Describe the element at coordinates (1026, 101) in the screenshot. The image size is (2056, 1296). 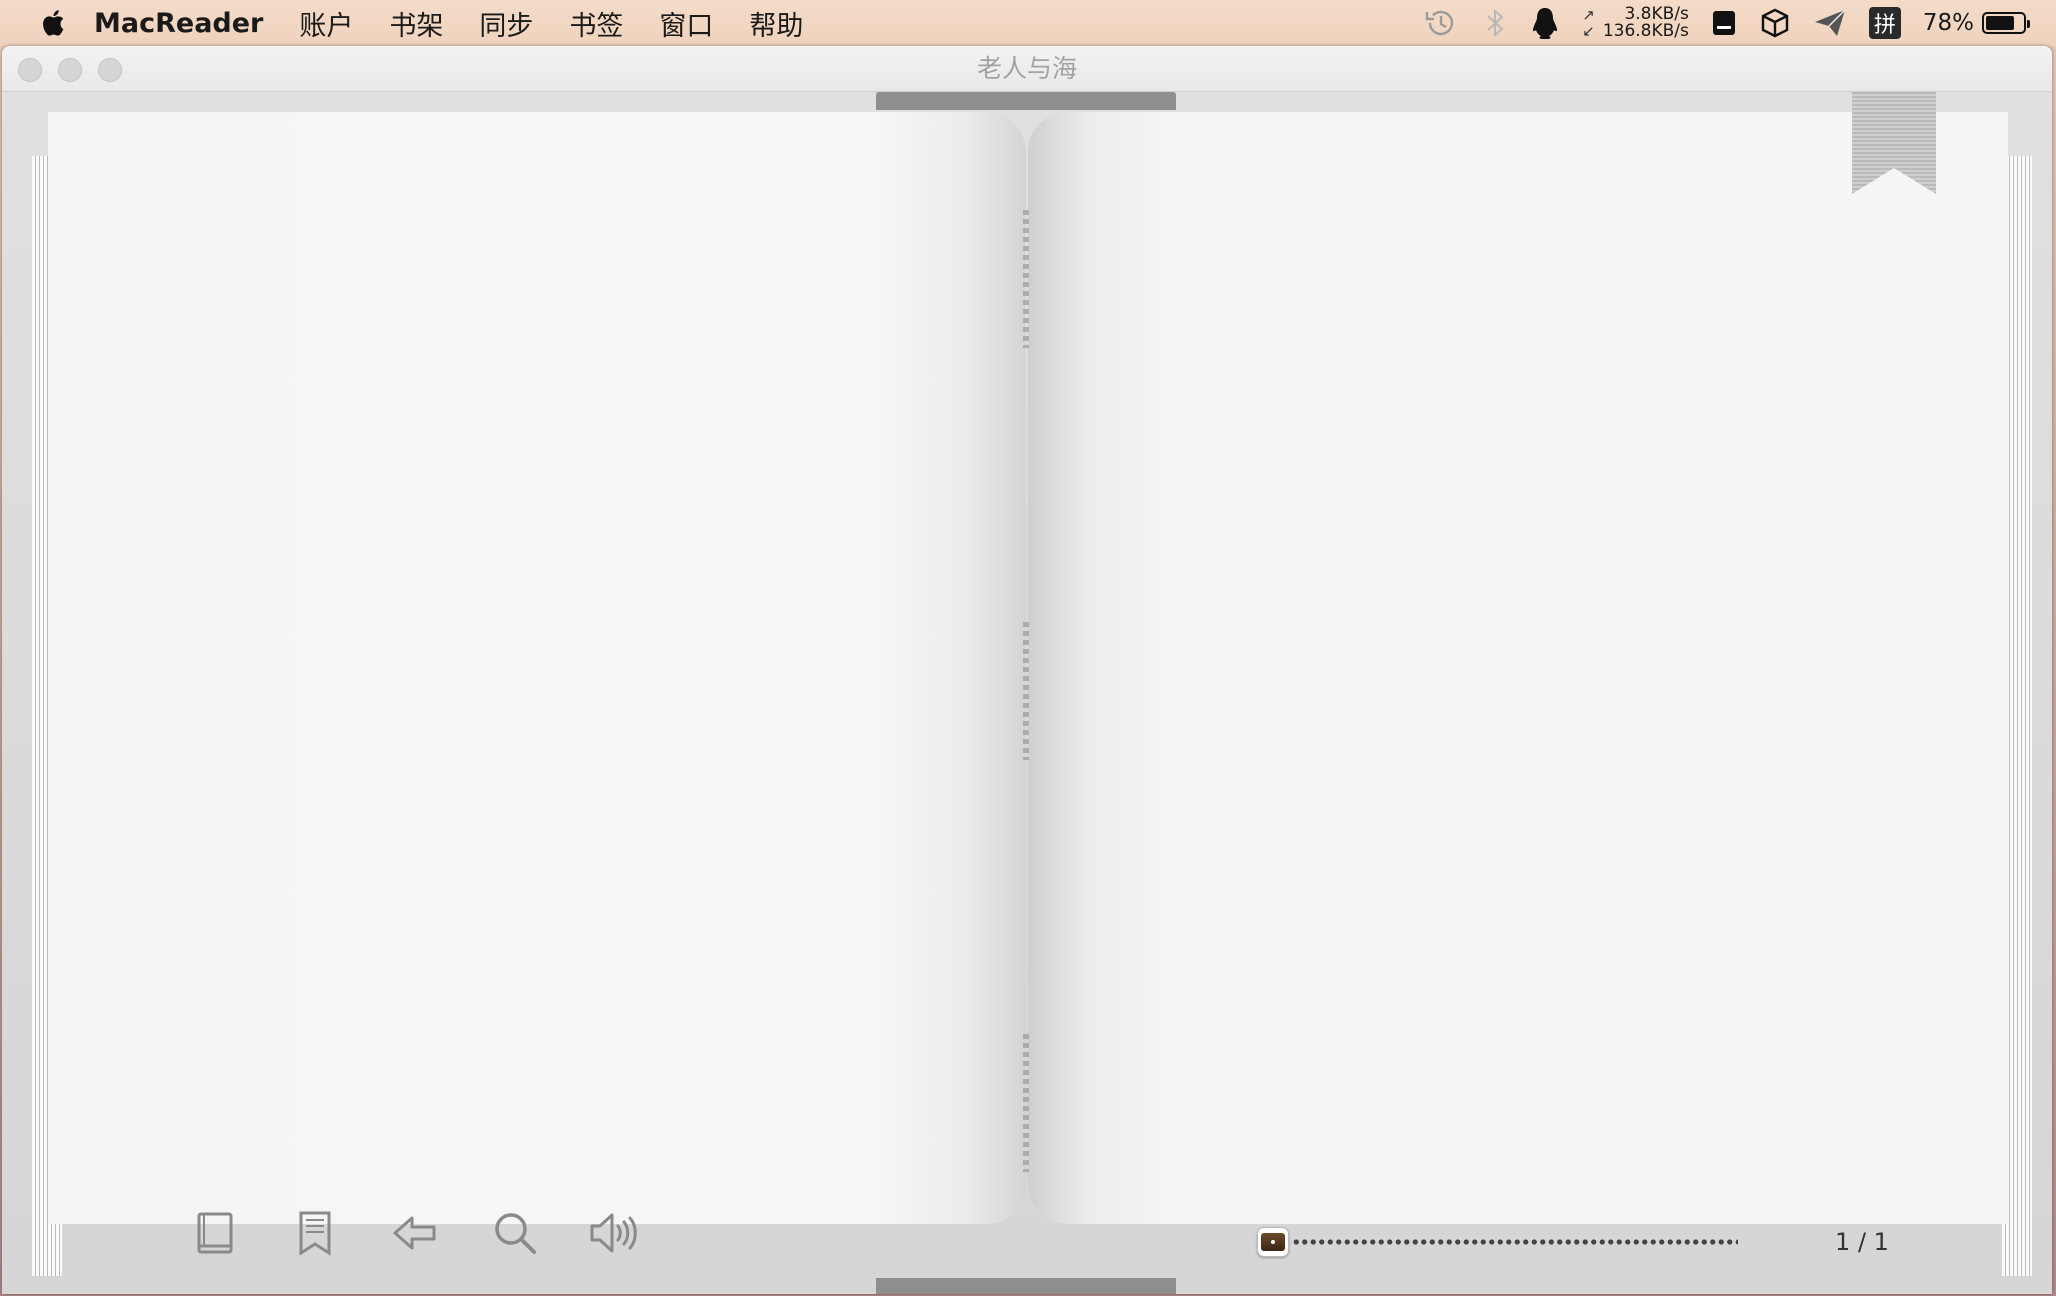
I see `book-spine-top` at that location.